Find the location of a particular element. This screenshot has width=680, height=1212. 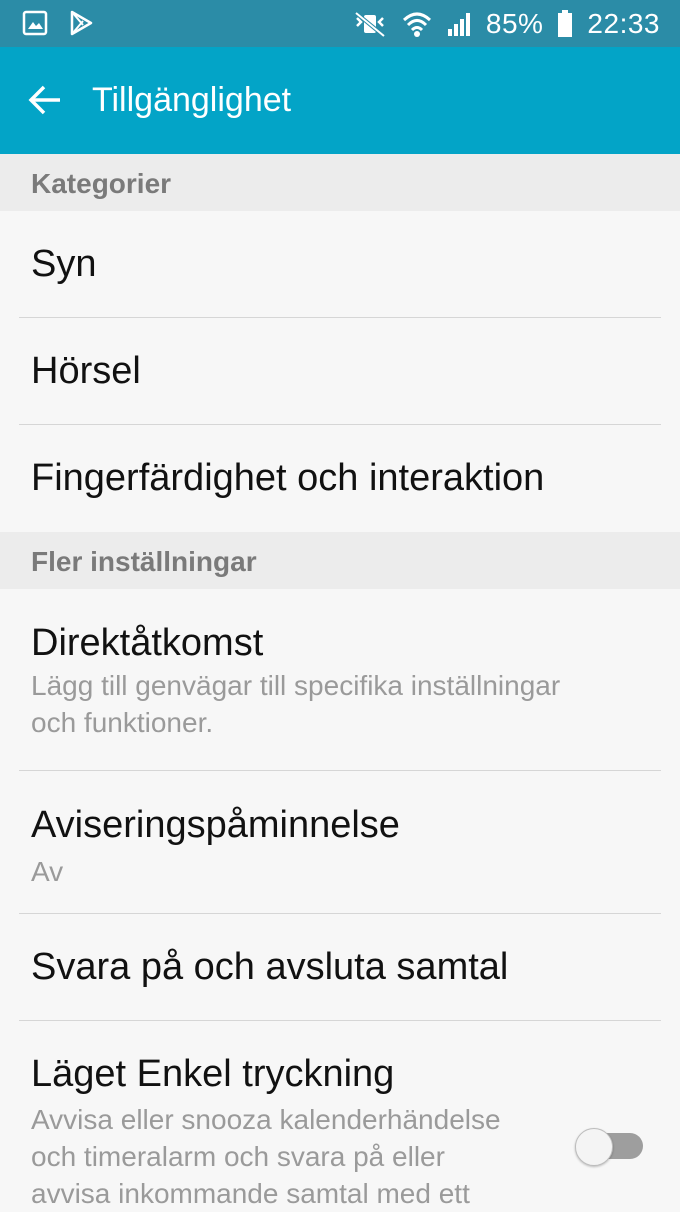

list-item-svara-samtal: Svara på och avsluta samtal is located at coordinates (340, 967).